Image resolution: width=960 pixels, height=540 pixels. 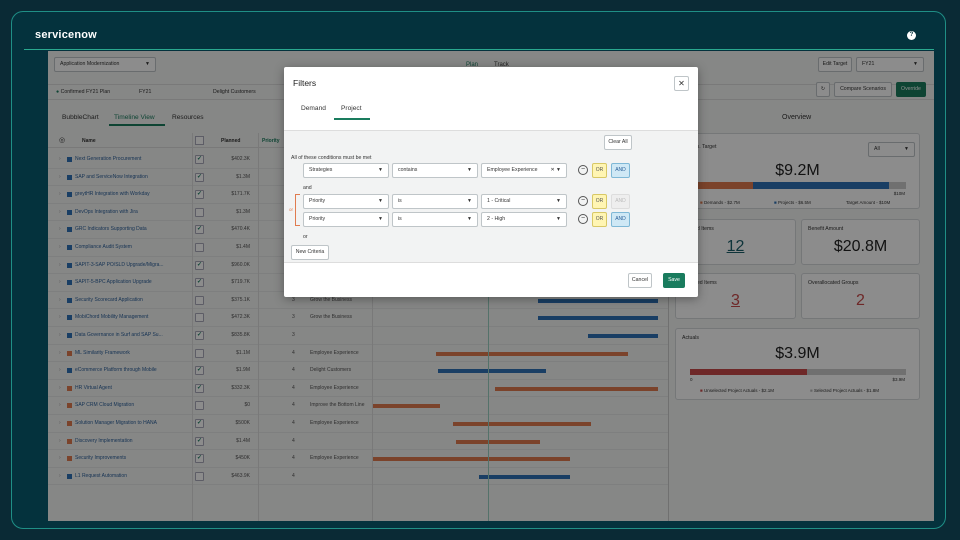 I want to click on top-navigation-bar: servicenow ?, so click(x=479, y=36).